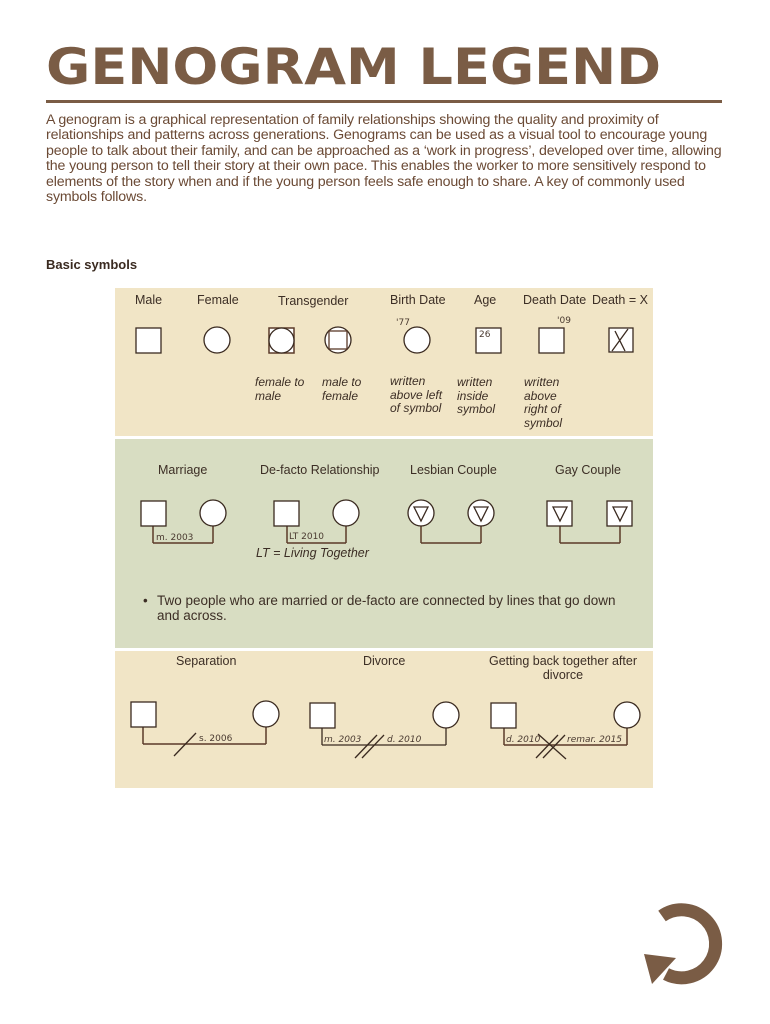 The height and width of the screenshot is (1024, 770). I want to click on note-age: written inside symbol, so click(476, 395).